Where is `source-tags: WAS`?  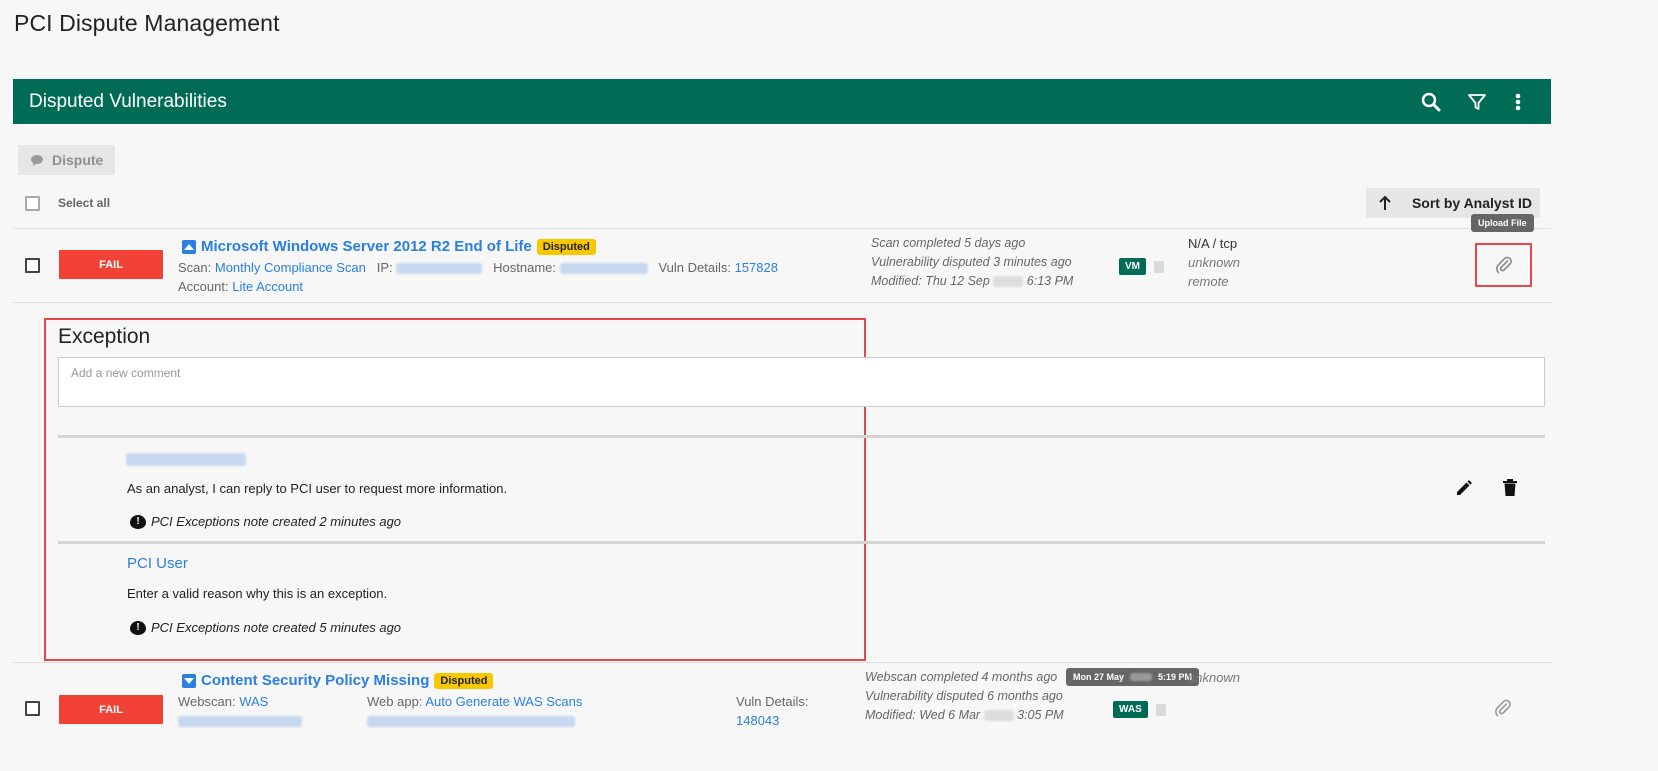 source-tags: WAS is located at coordinates (1139, 709).